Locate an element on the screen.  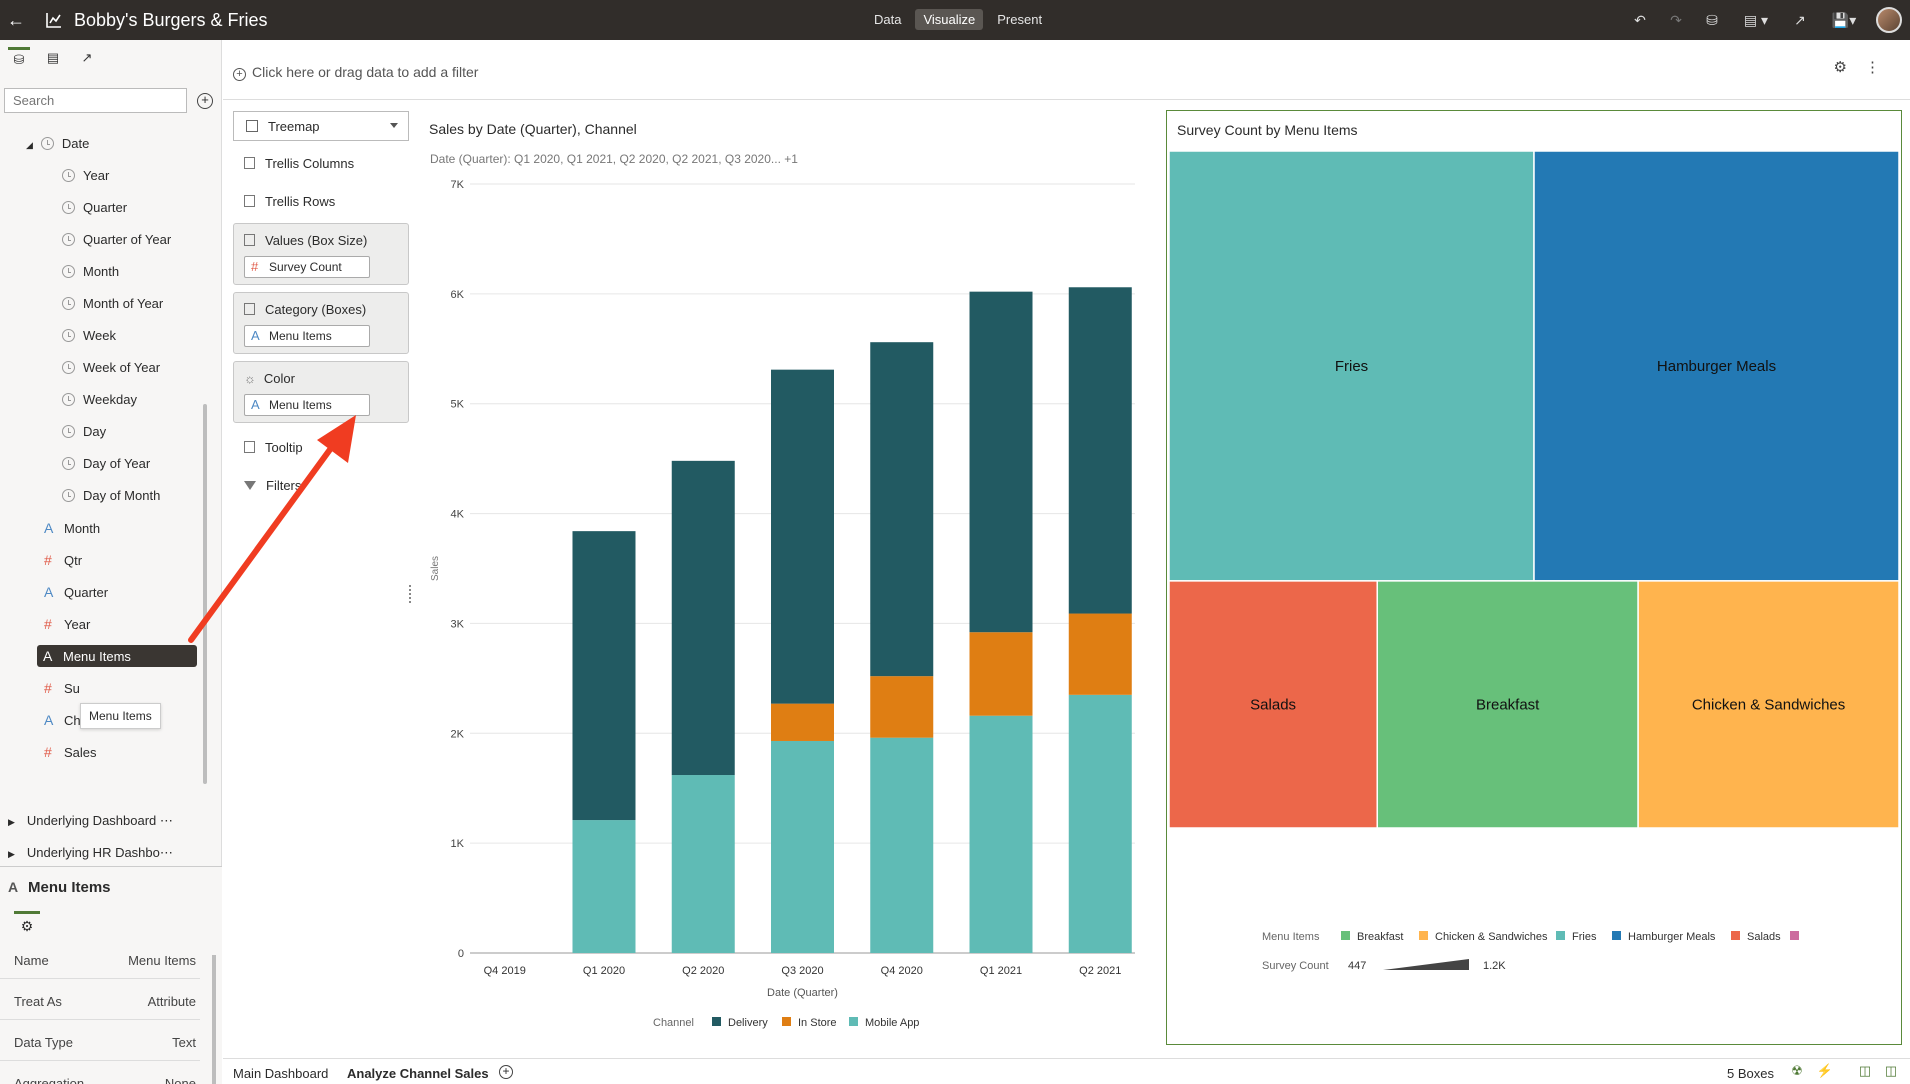
y-tick-label: 7K is located at coordinates (458, 185).